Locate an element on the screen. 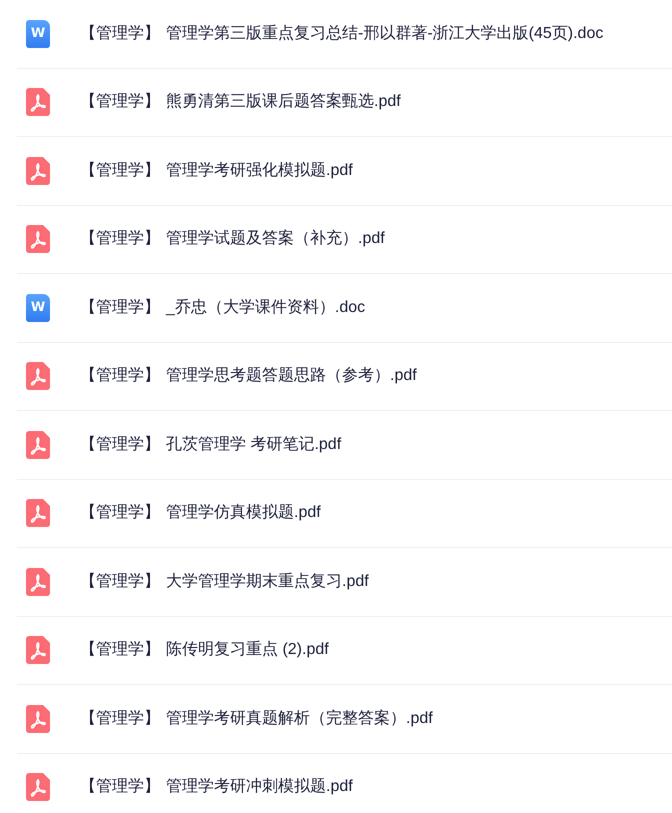 This screenshot has height=813, width=672. file-name-link: 孔茨管理学 考研笔记.pdf is located at coordinates (254, 444).